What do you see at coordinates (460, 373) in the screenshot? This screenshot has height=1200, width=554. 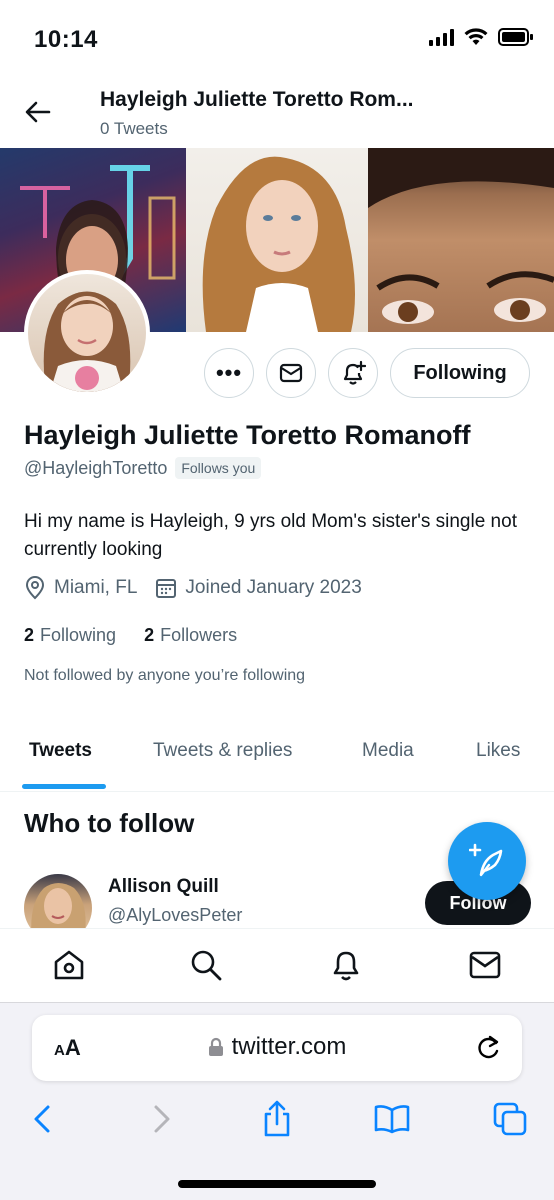 I see `following-button: Following` at bounding box center [460, 373].